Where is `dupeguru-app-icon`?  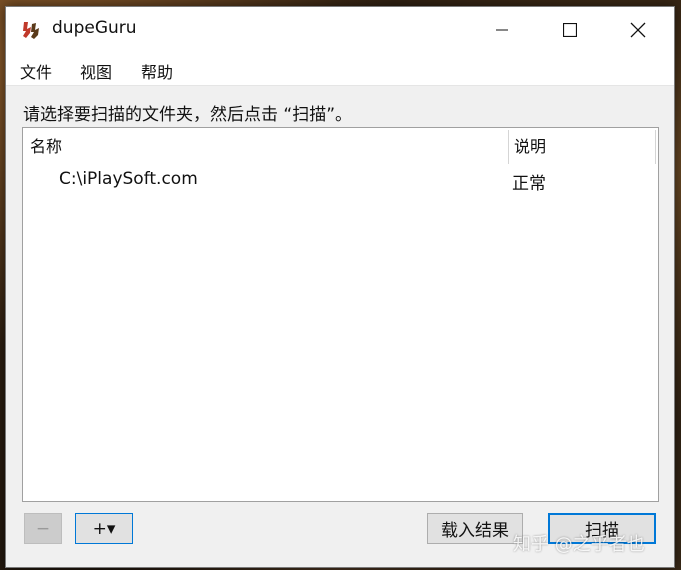
dupeguru-app-icon is located at coordinates (31, 30).